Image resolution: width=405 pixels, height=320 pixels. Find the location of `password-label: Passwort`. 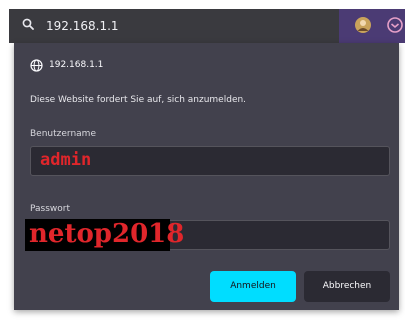

password-label: Passwort is located at coordinates (50, 209).